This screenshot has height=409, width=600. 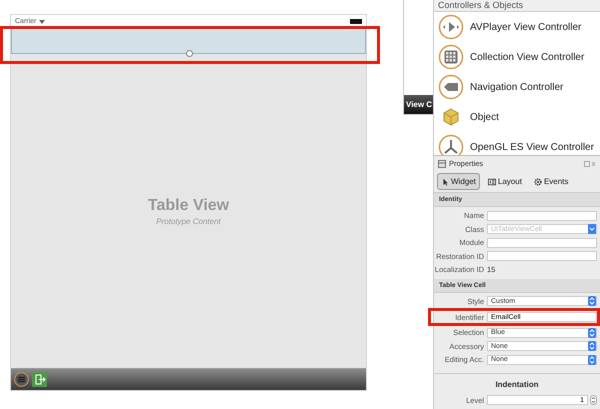 What do you see at coordinates (189, 53) in the screenshot?
I see `resize-handle` at bounding box center [189, 53].